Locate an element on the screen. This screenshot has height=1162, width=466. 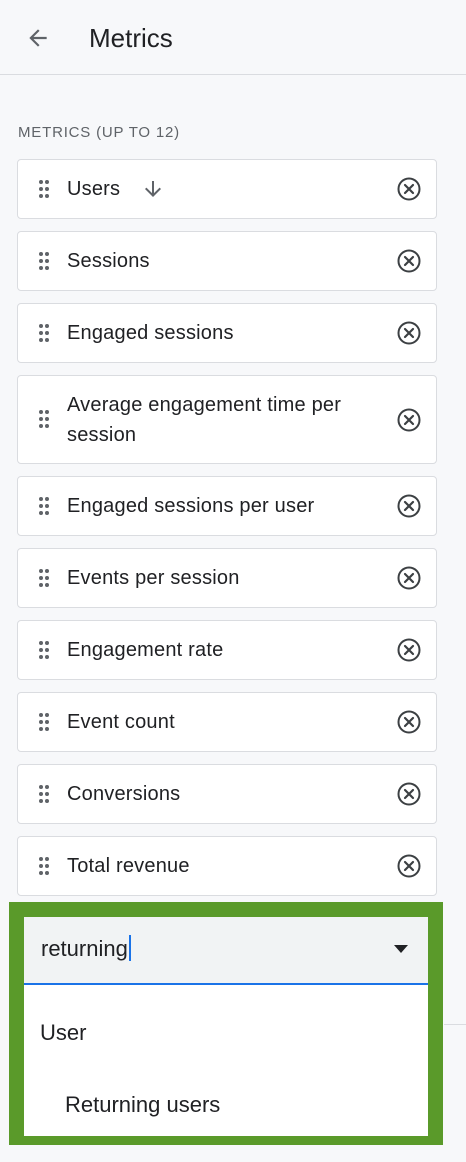
search-text-wrap: returning is located at coordinates (86, 949).